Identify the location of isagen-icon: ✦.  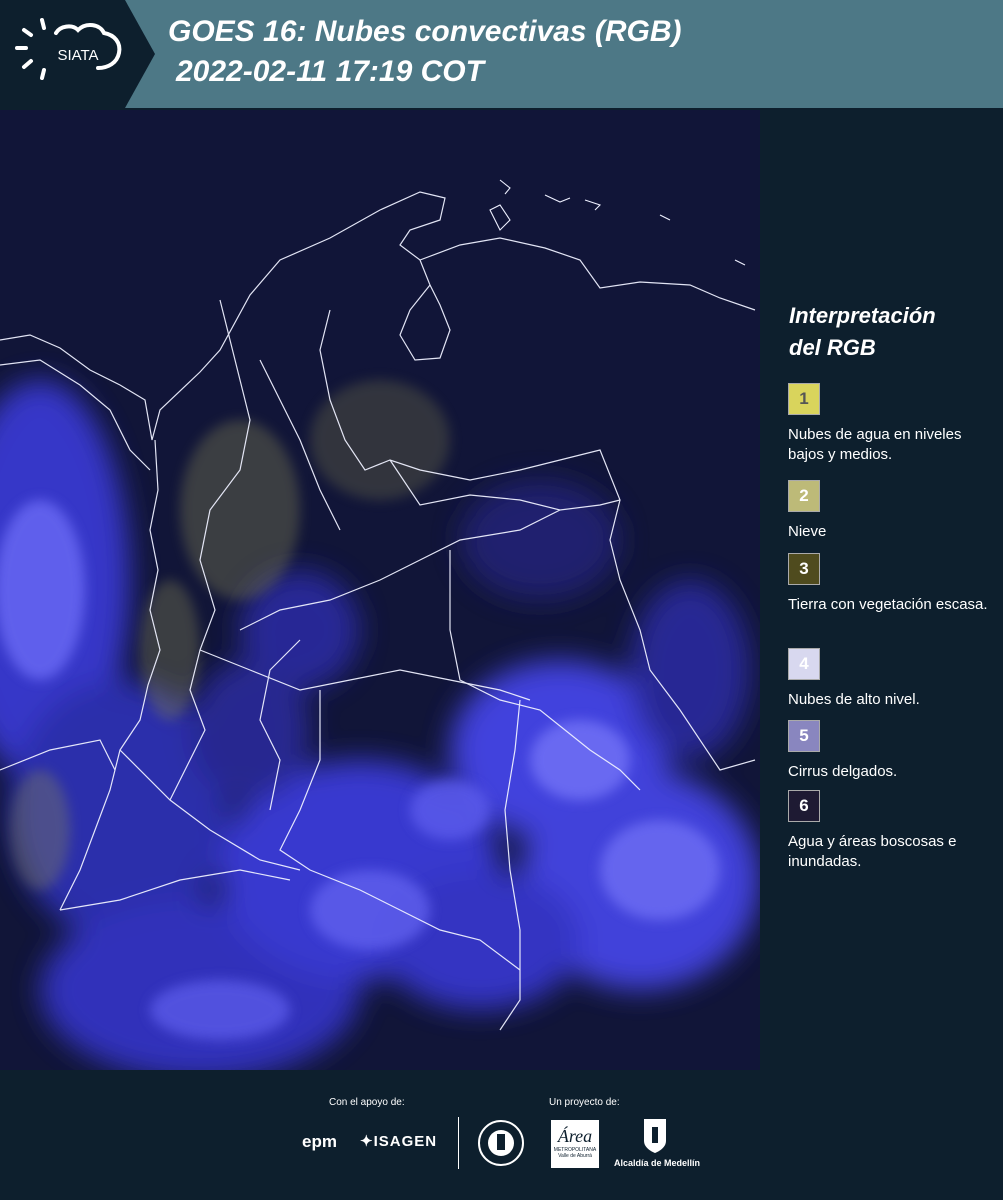
(367, 1141).